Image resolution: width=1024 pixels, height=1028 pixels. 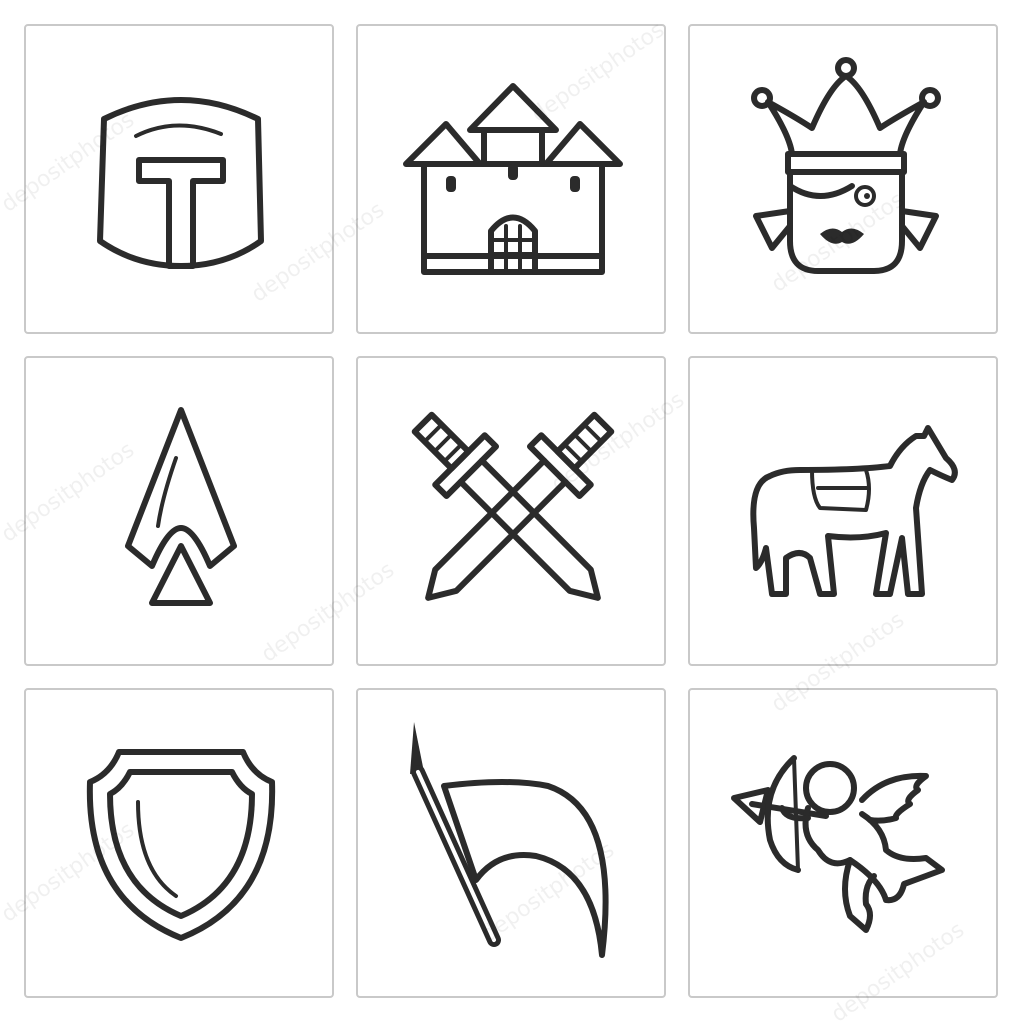 I want to click on castle-icon, so click(x=513, y=179).